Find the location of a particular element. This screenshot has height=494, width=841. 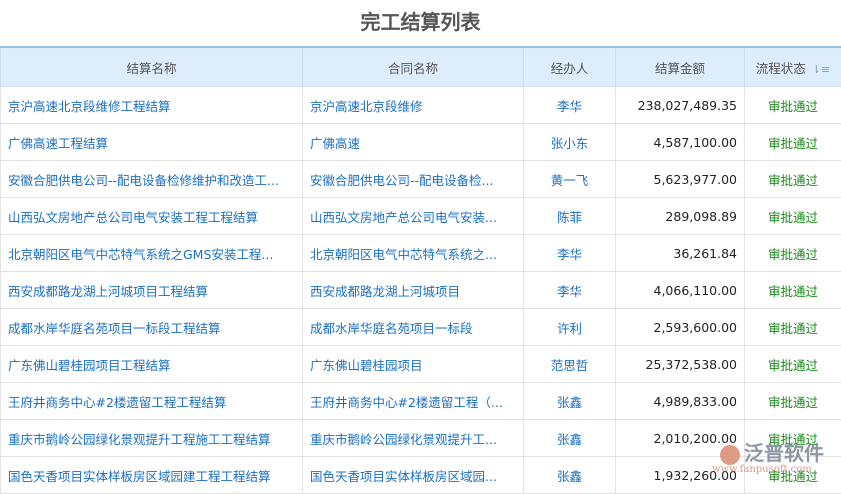

contract-name-link: 成都水岸华庭名苑项目一标段 is located at coordinates (413, 327).